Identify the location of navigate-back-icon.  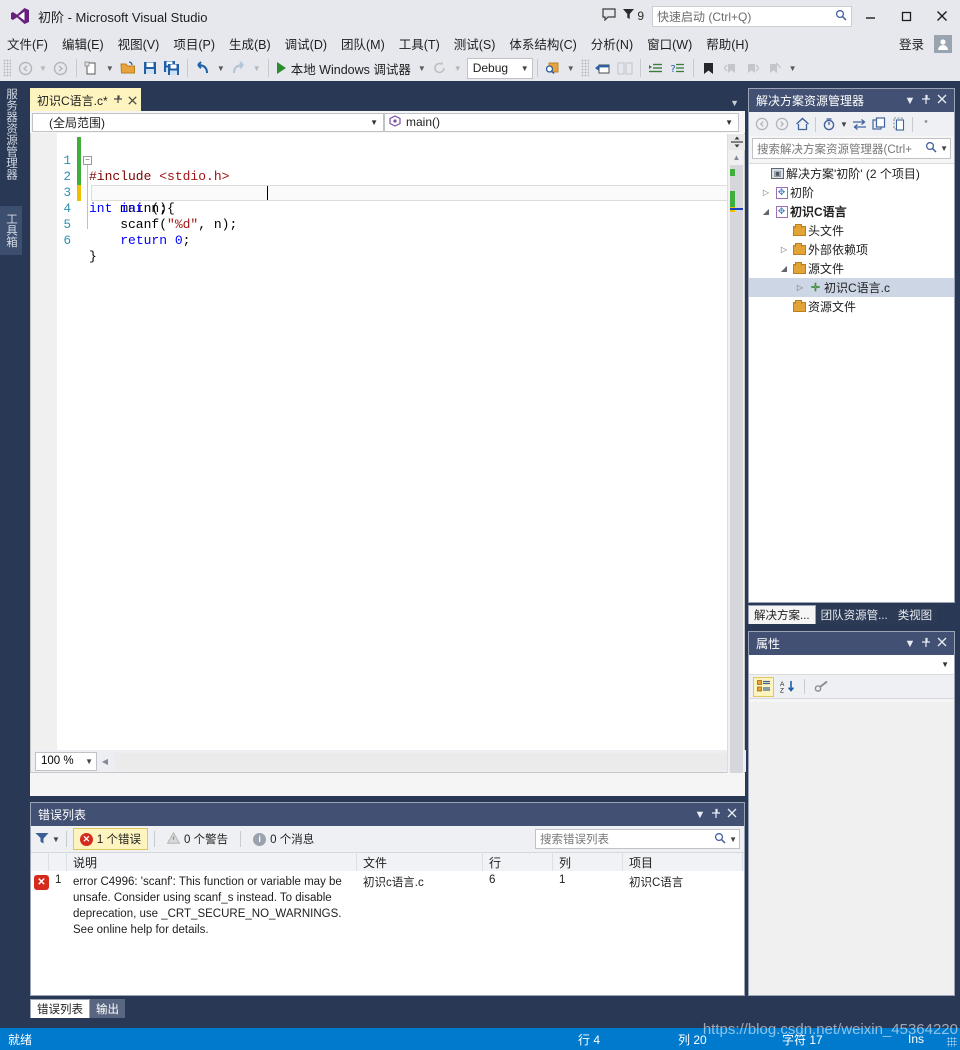
(25, 68).